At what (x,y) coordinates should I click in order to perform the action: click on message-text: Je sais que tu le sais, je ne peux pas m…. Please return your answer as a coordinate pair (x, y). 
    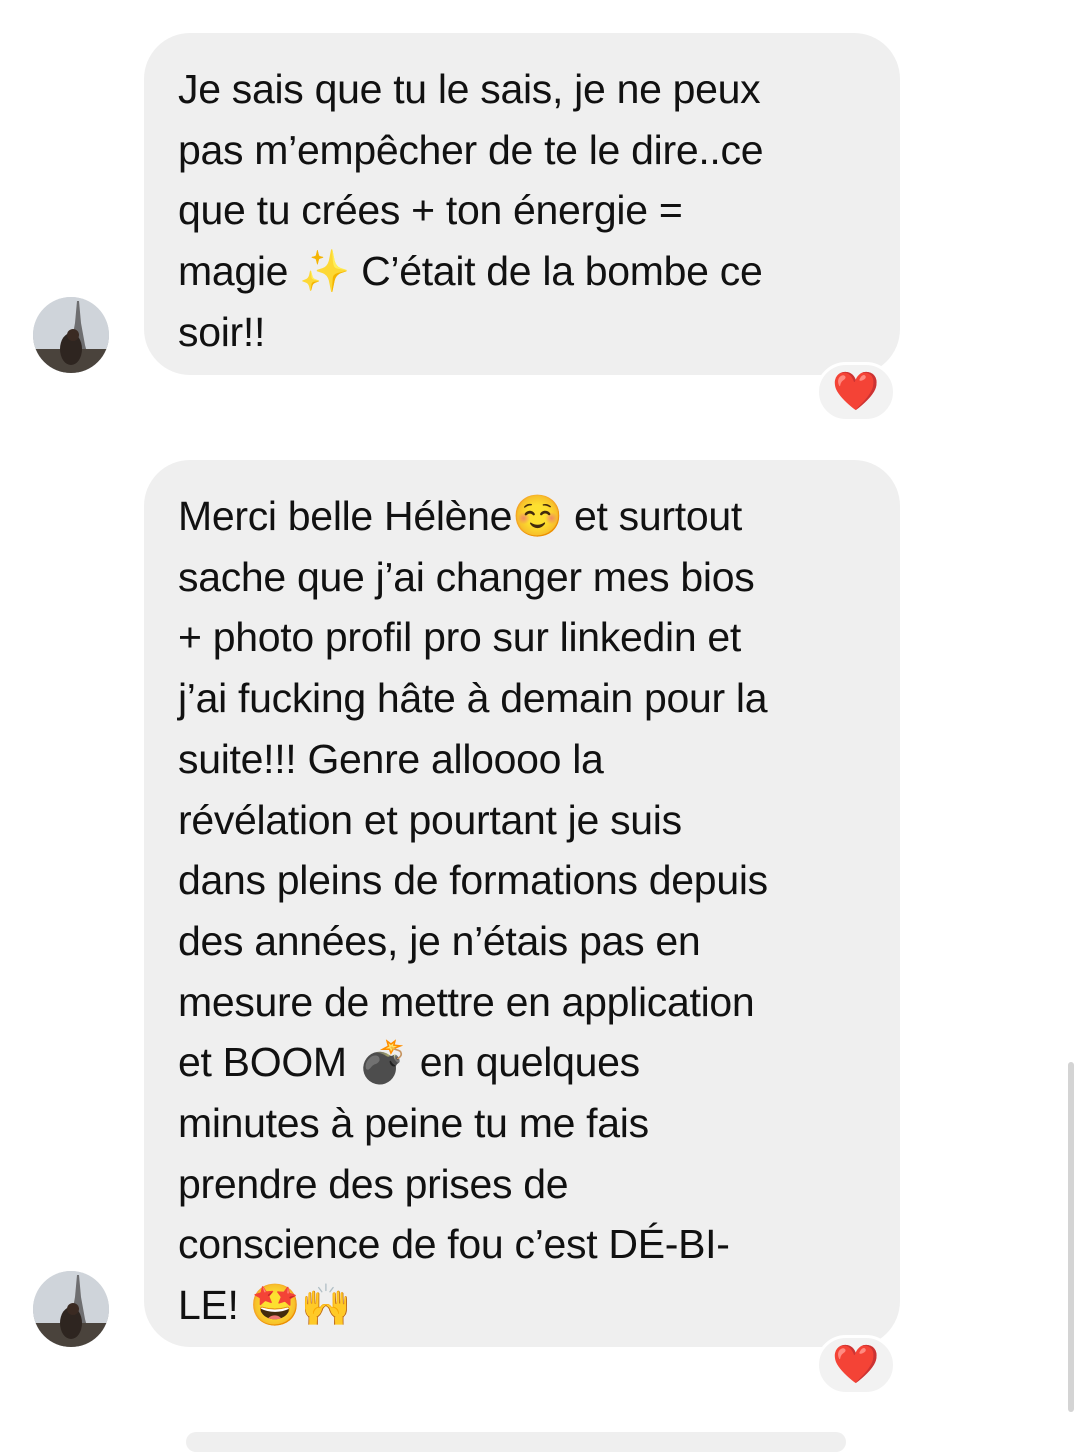
    Looking at the image, I should click on (471, 210).